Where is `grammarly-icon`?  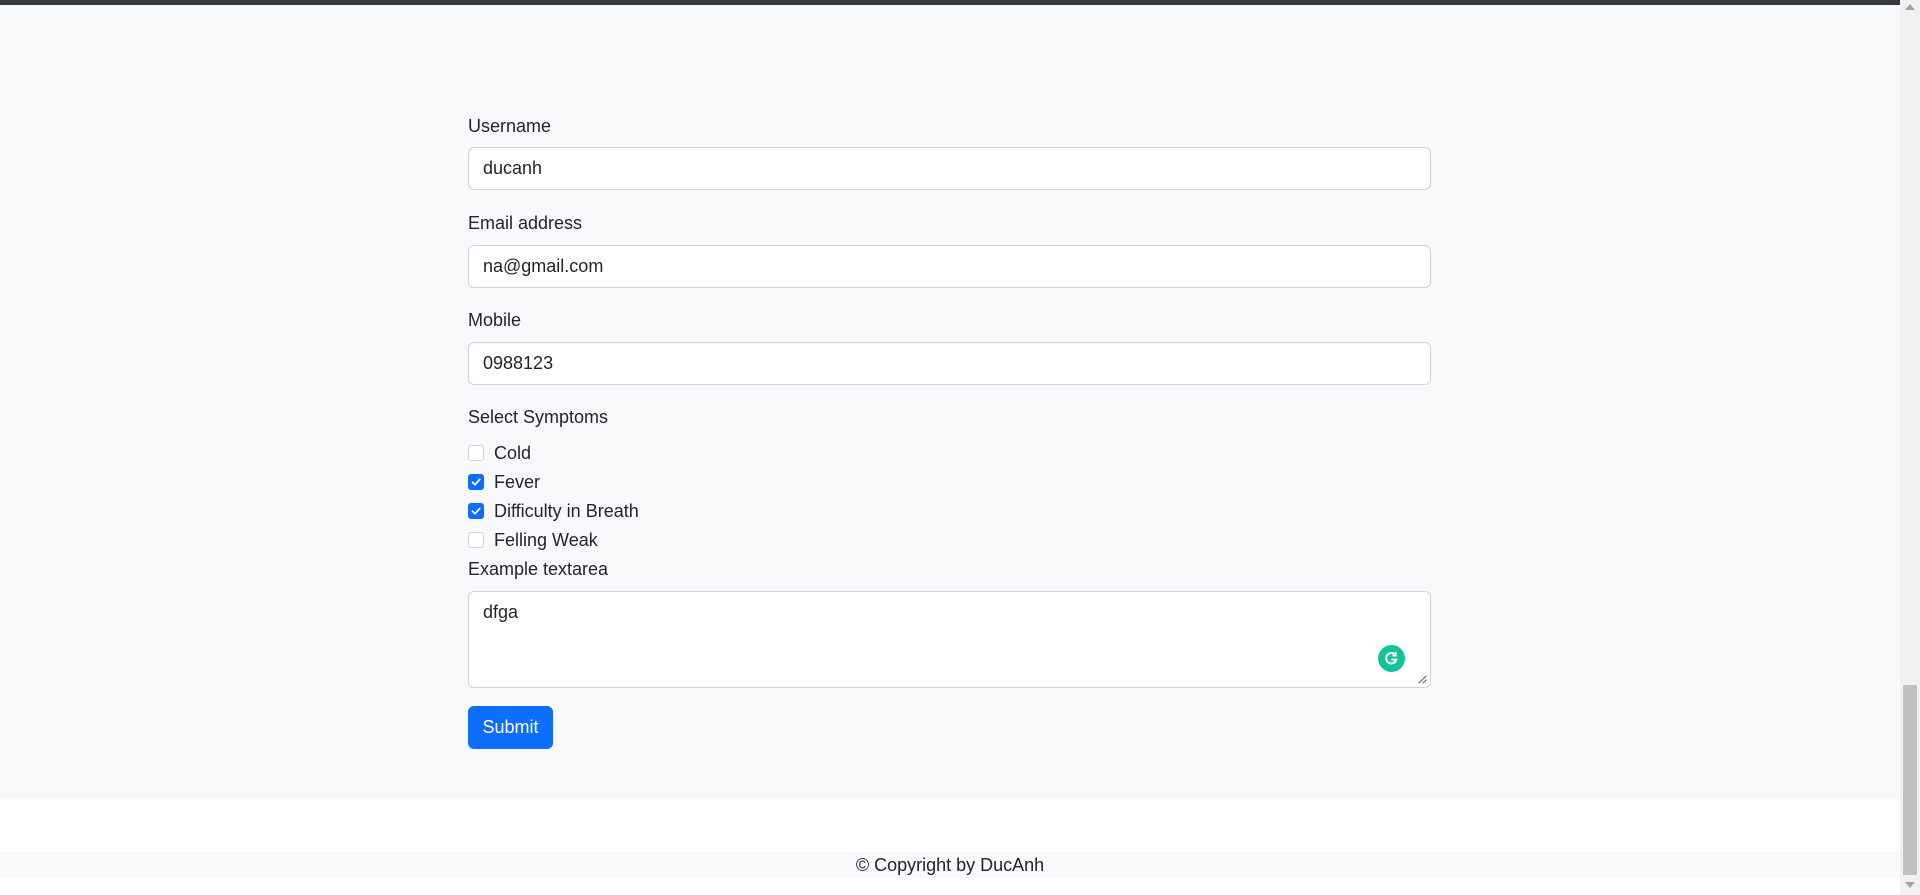
grammarly-icon is located at coordinates (1391, 658).